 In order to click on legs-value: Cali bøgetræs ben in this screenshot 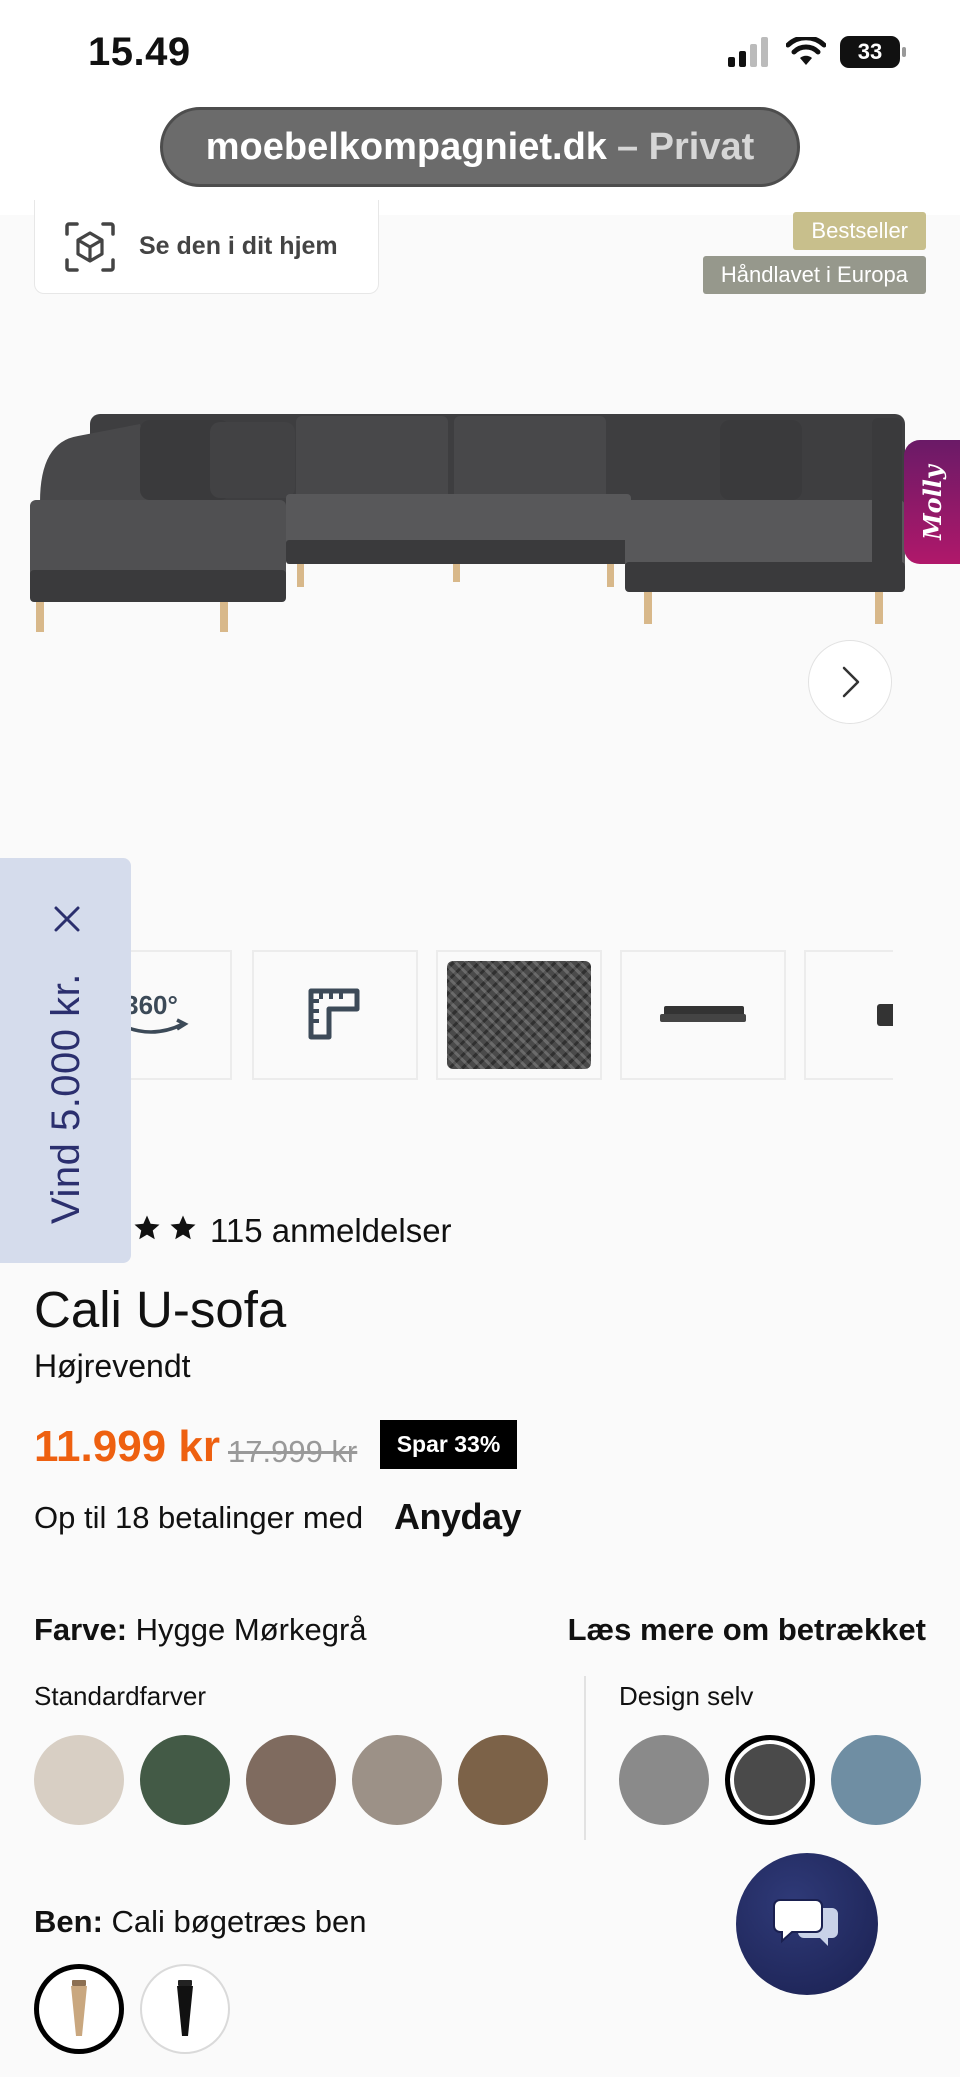, I will do `click(239, 1921)`.